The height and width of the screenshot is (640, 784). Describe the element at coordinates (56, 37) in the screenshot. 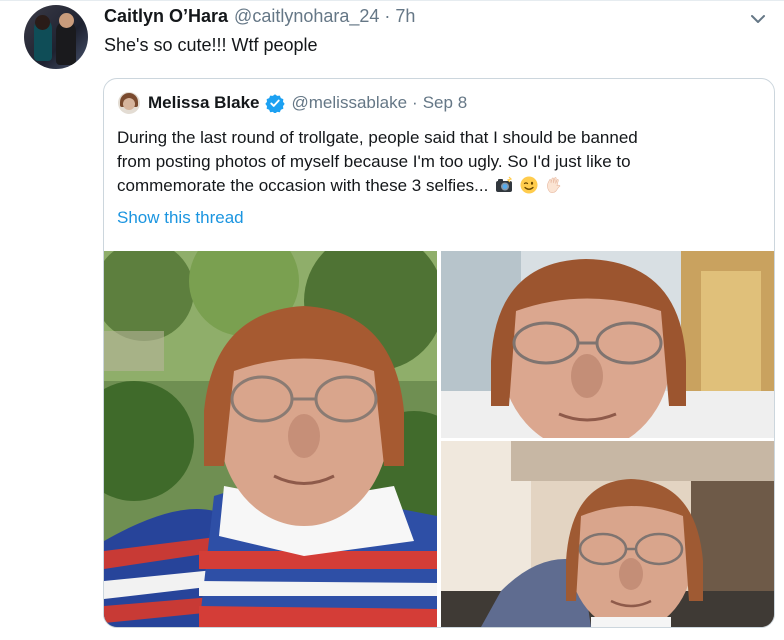

I see `author-avatar` at that location.